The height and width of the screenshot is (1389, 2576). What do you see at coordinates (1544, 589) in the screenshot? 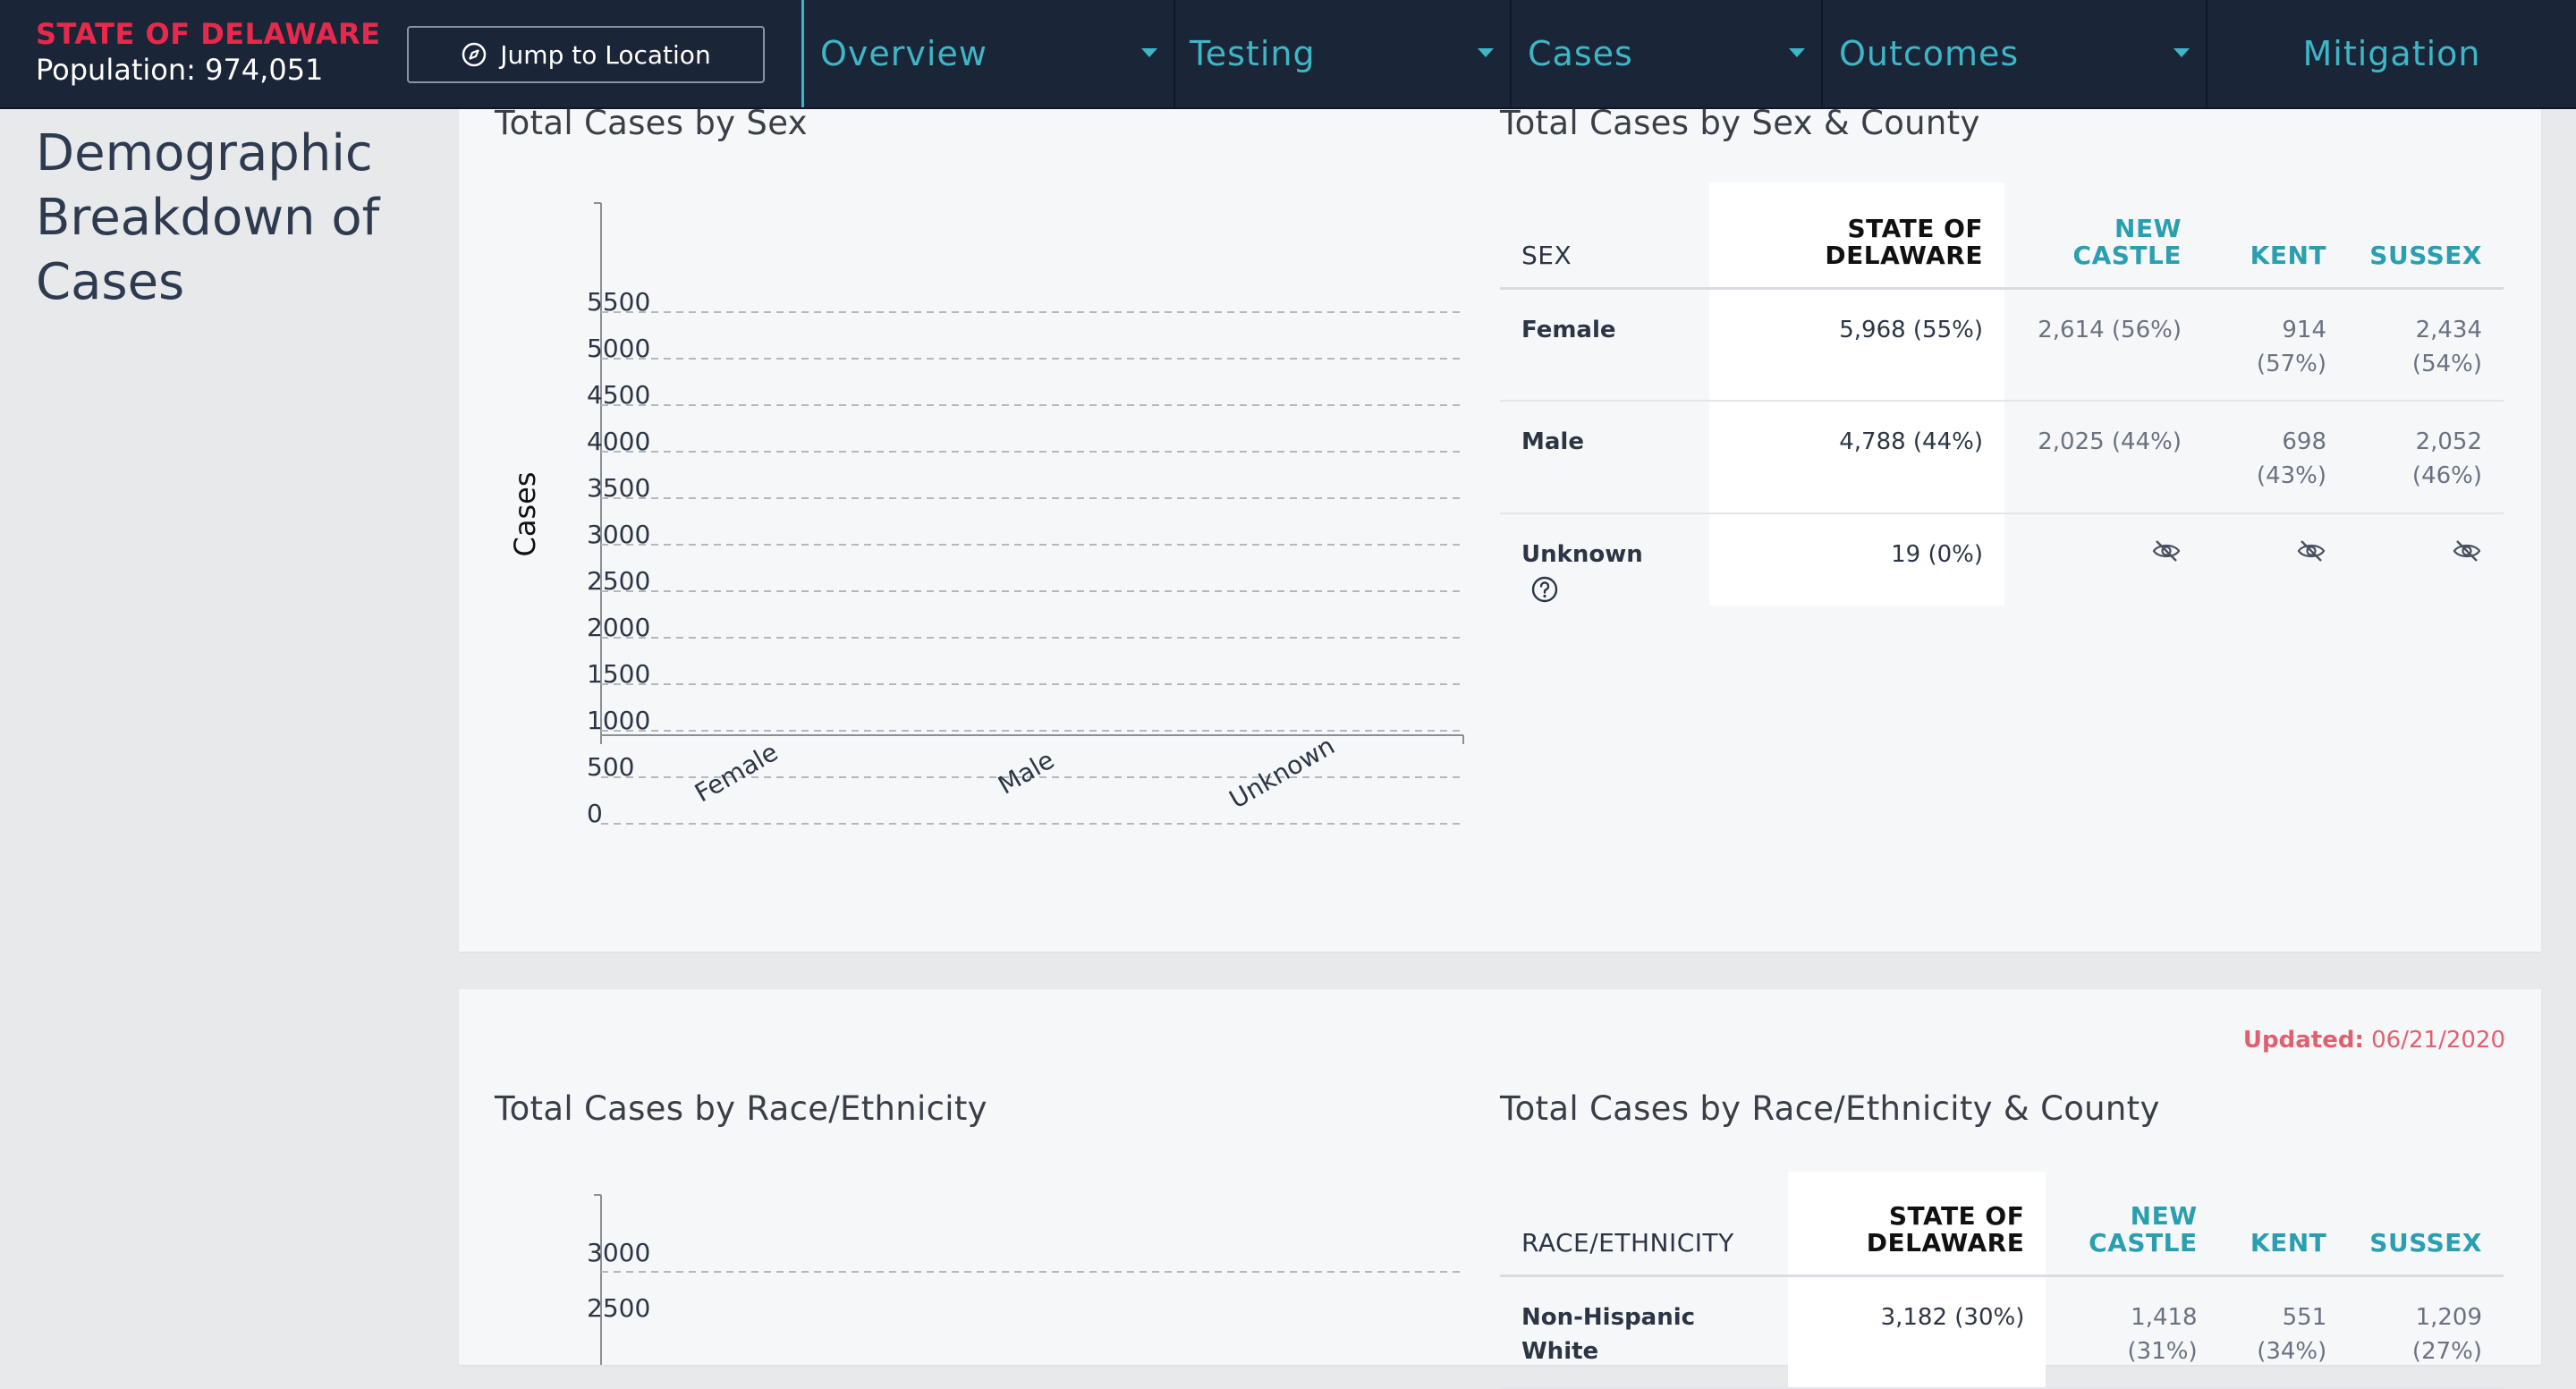
I see `help-circle-icon` at bounding box center [1544, 589].